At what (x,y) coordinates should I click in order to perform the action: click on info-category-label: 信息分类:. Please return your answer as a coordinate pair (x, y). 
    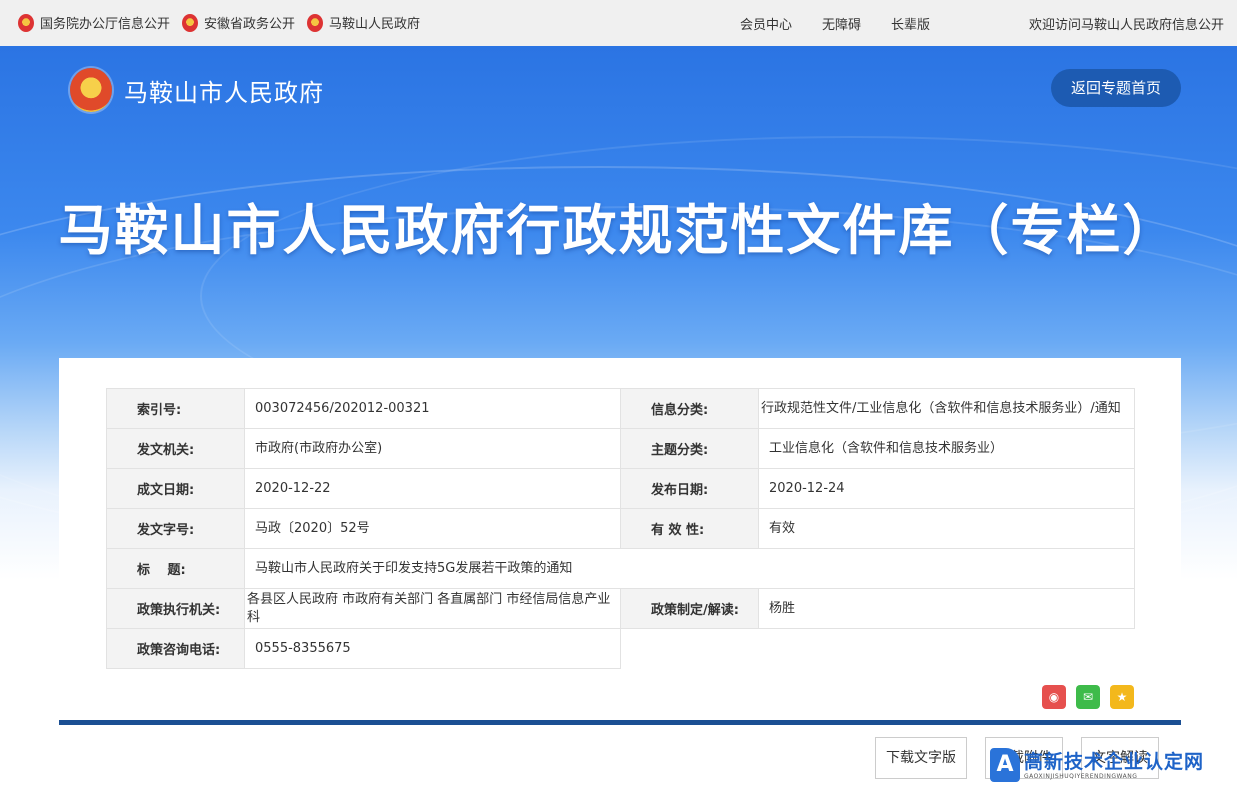
    Looking at the image, I should click on (689, 408).